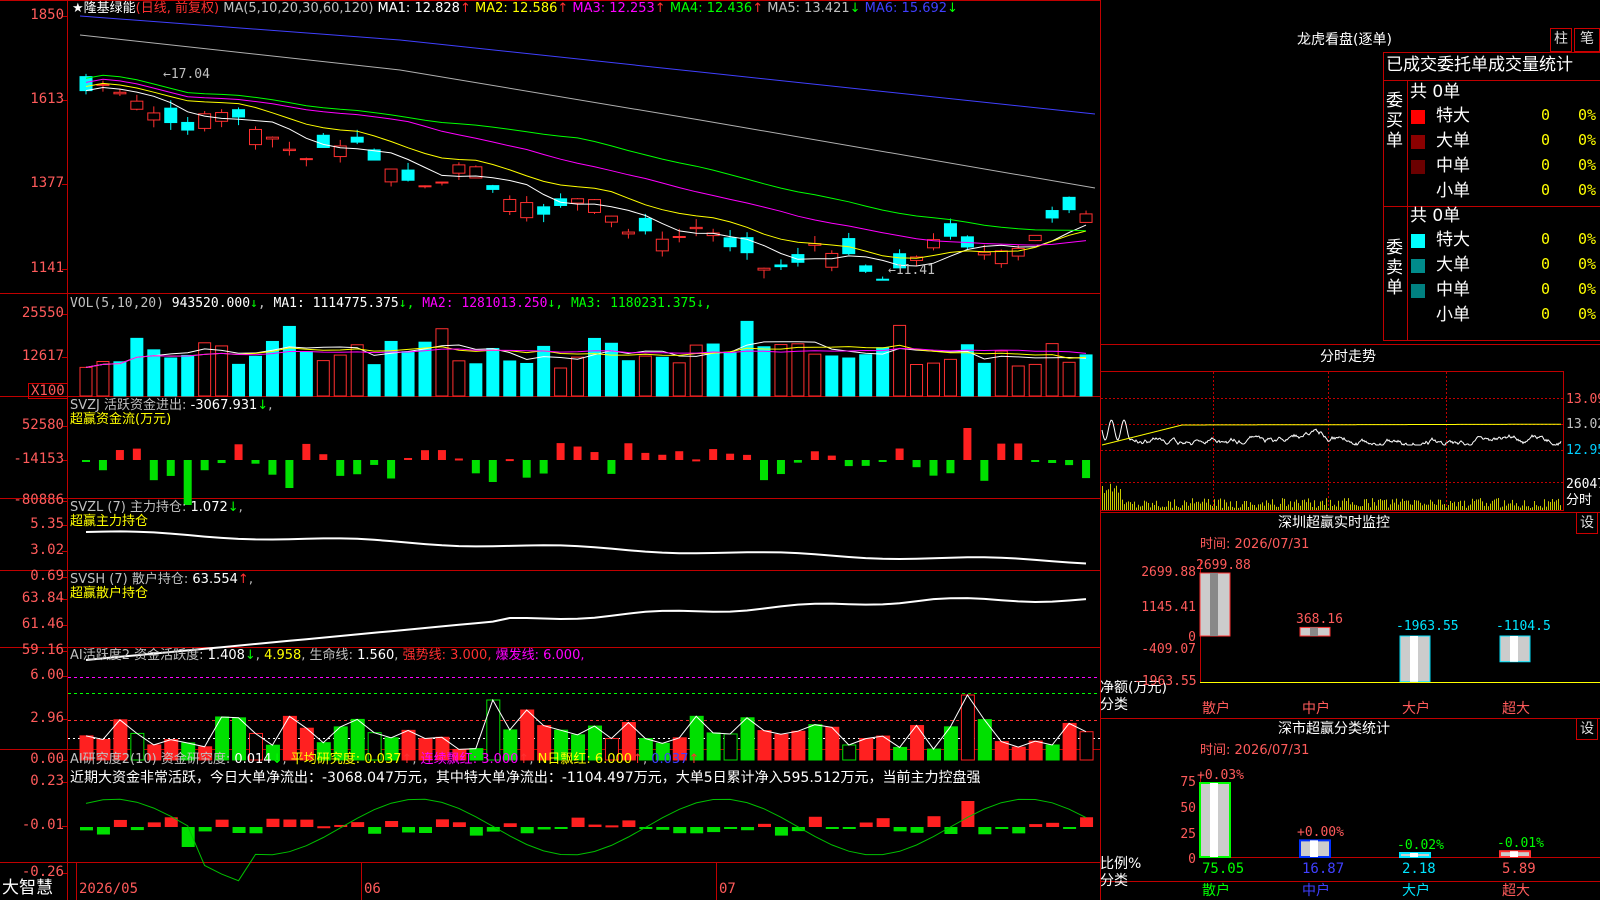  I want to click on low-note: ←11.41, so click(911, 270).